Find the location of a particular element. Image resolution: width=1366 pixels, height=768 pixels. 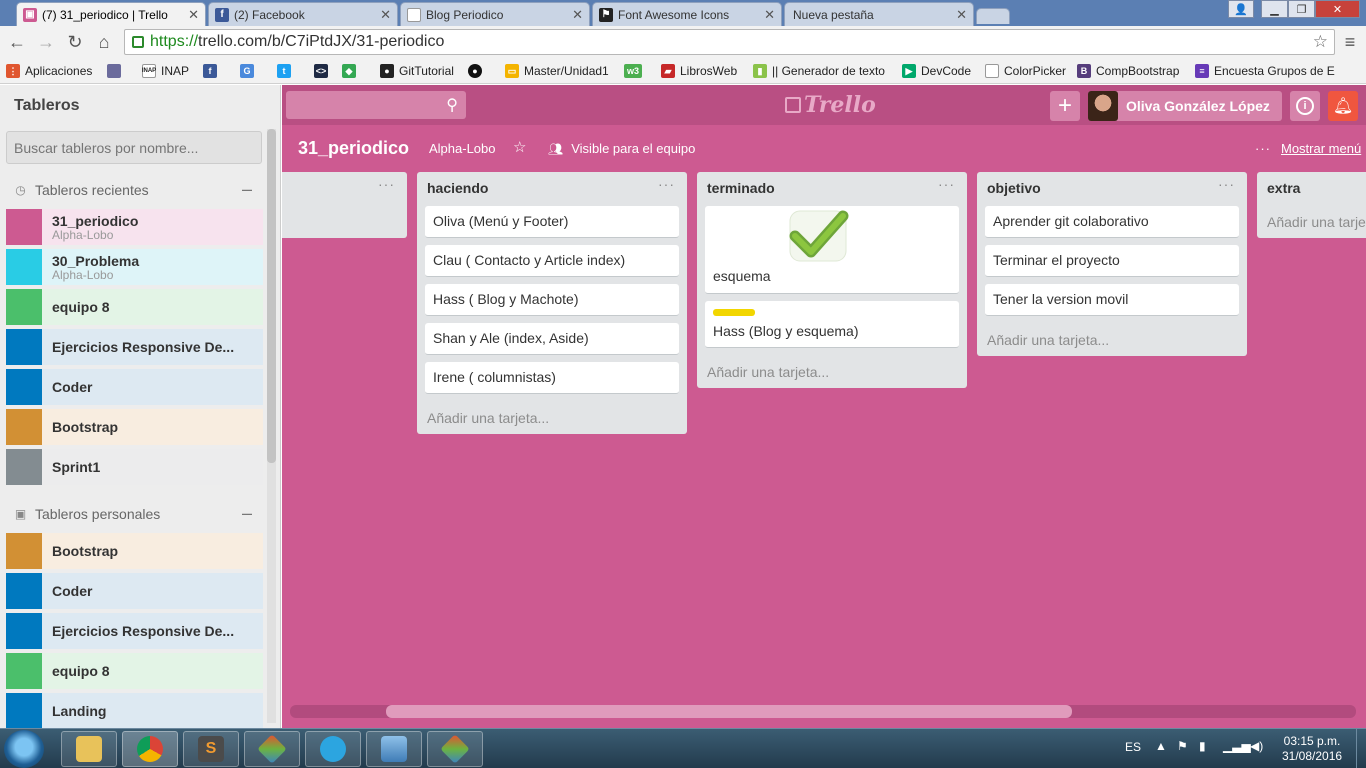

add-card-link: Añadir una tarje is located at coordinates (1316, 222).